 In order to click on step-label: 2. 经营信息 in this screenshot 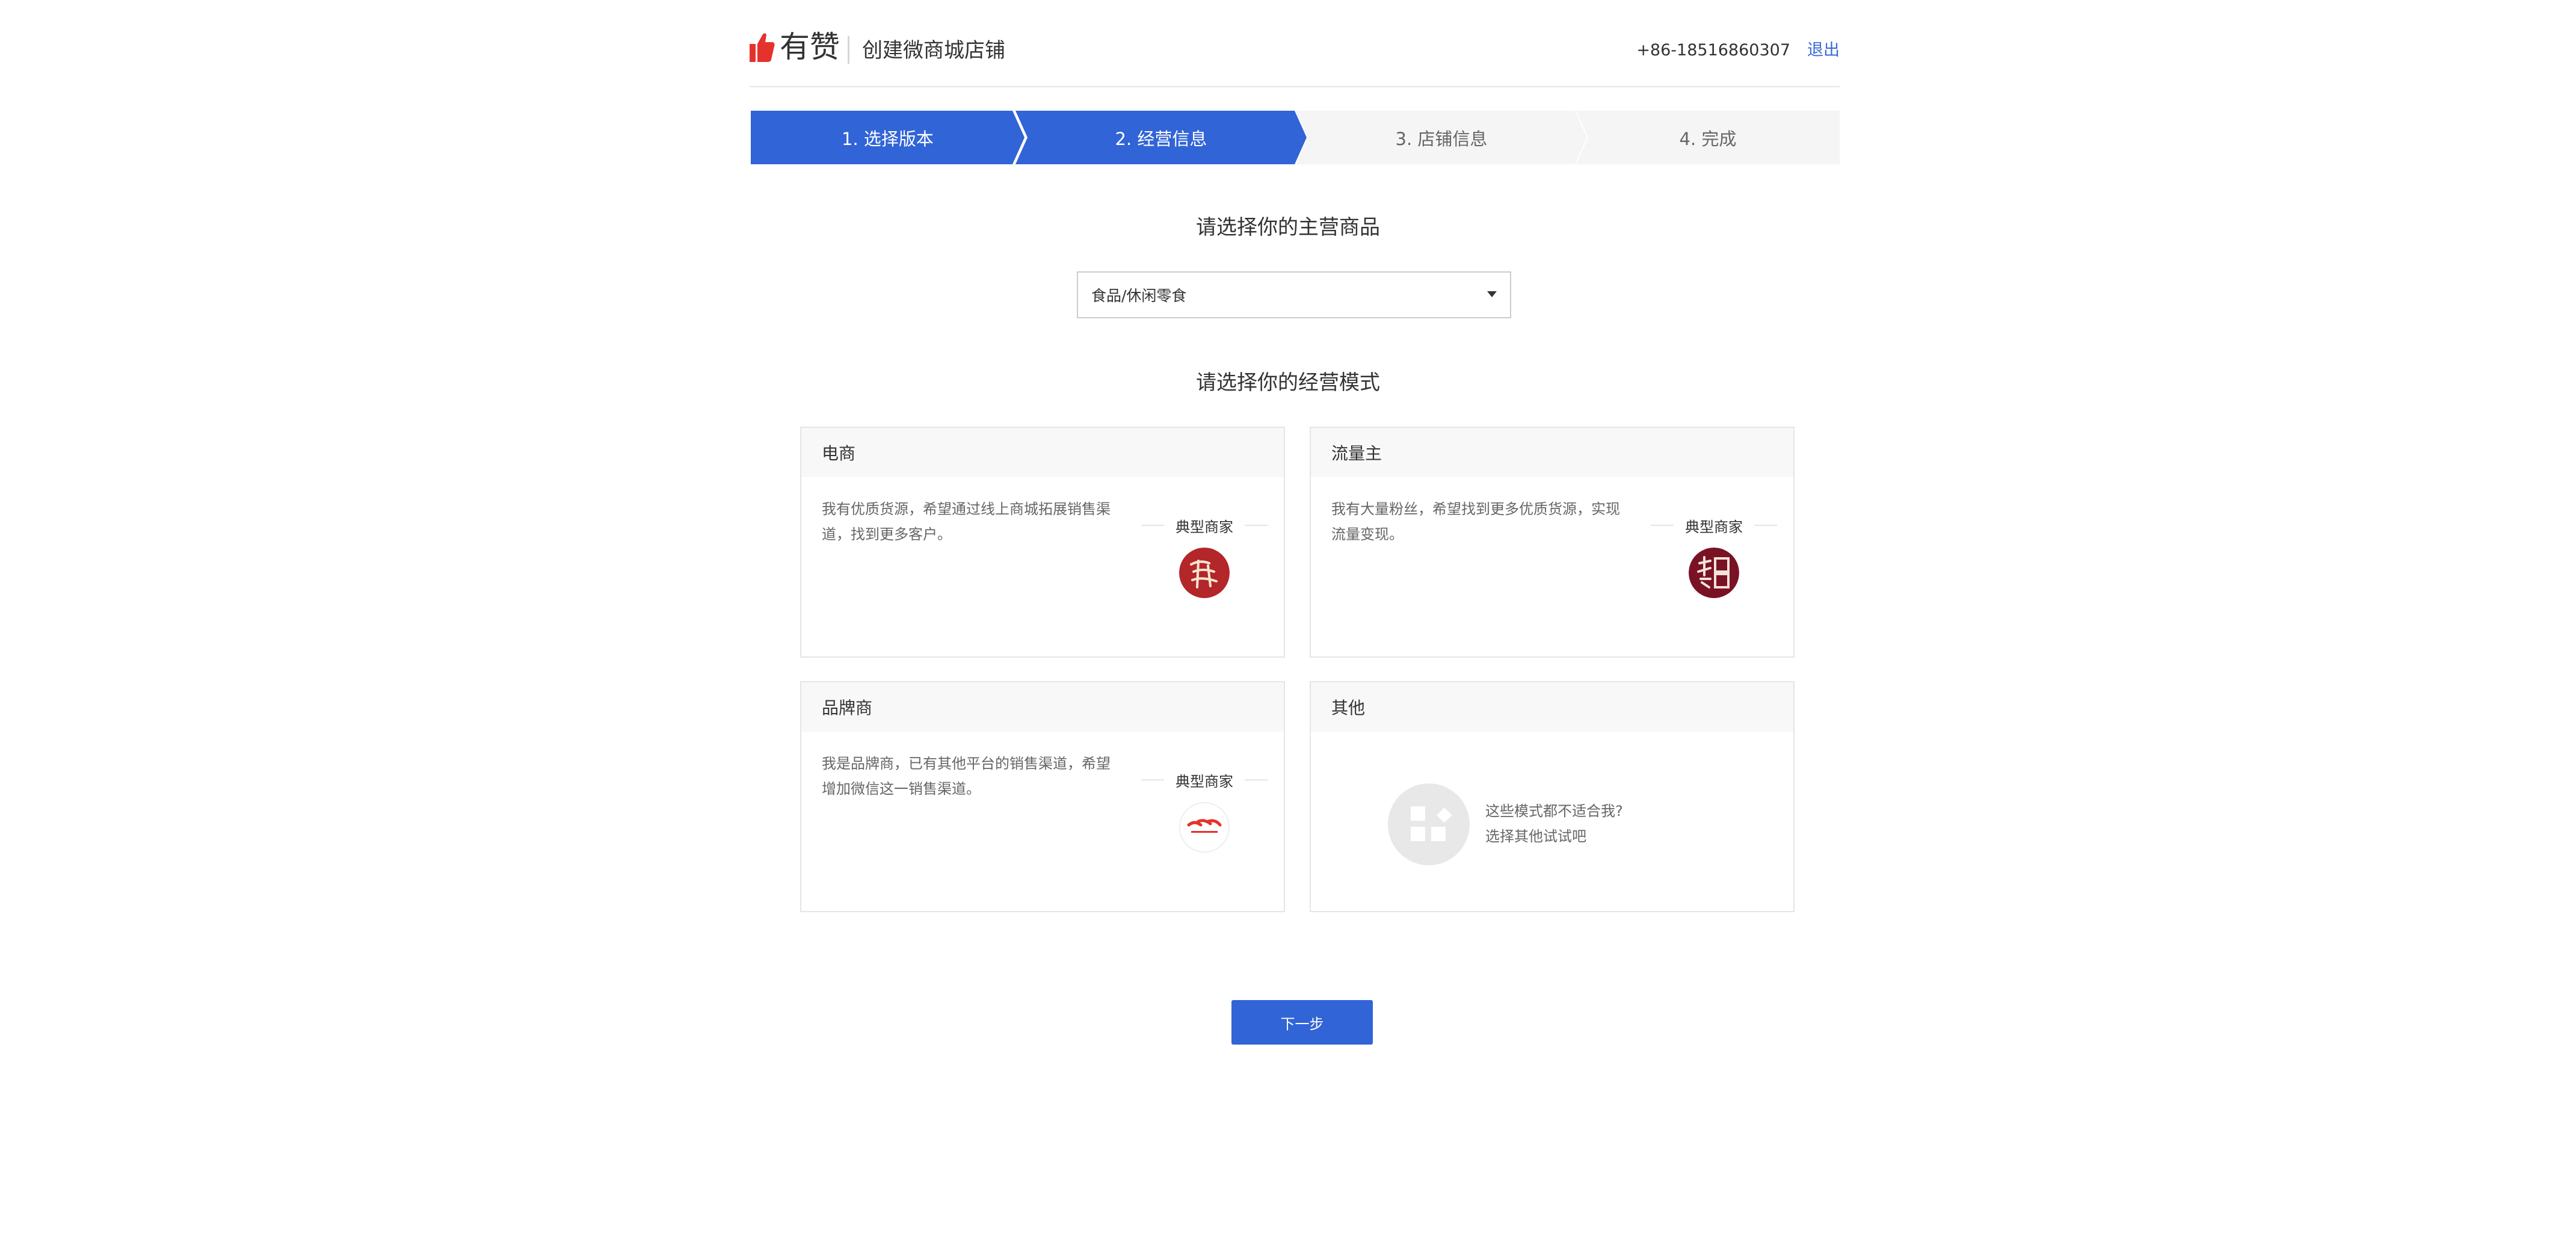, I will do `click(1161, 138)`.